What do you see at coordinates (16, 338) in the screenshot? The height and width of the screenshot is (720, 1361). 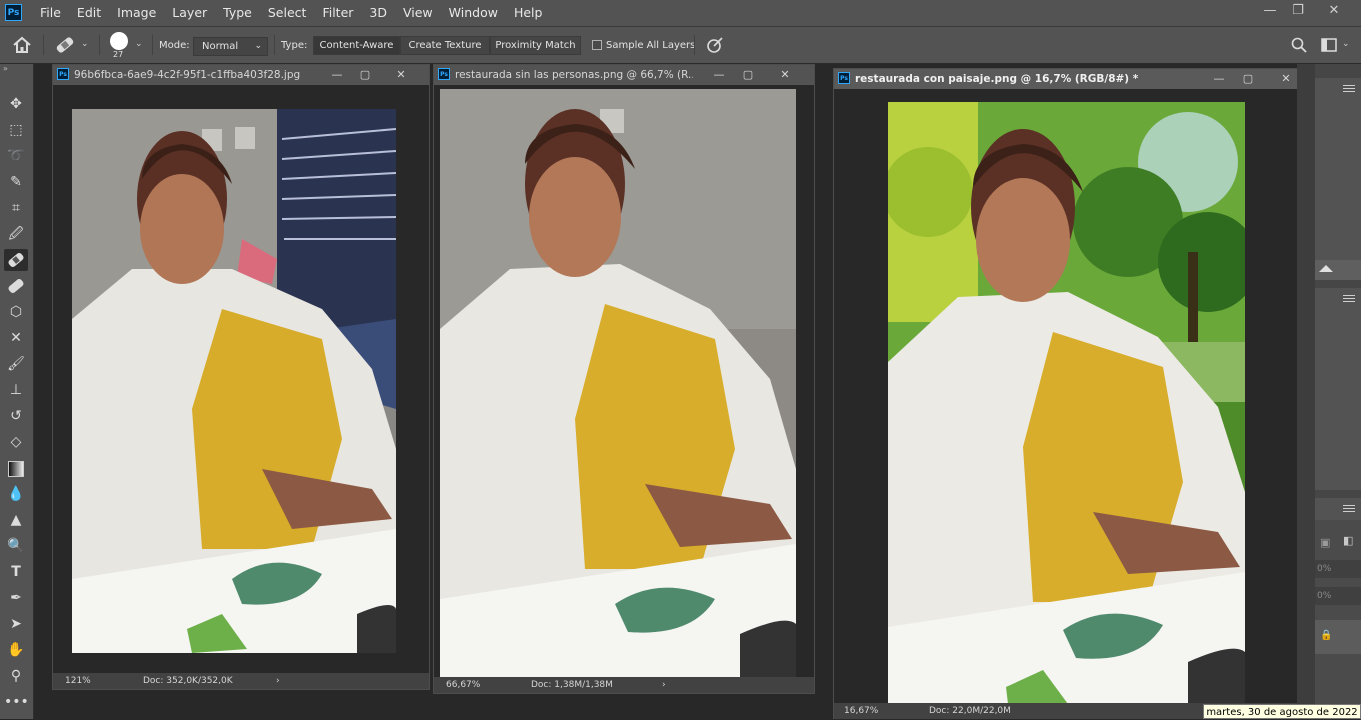 I see `content-aware-move-tool-icon: ✕` at bounding box center [16, 338].